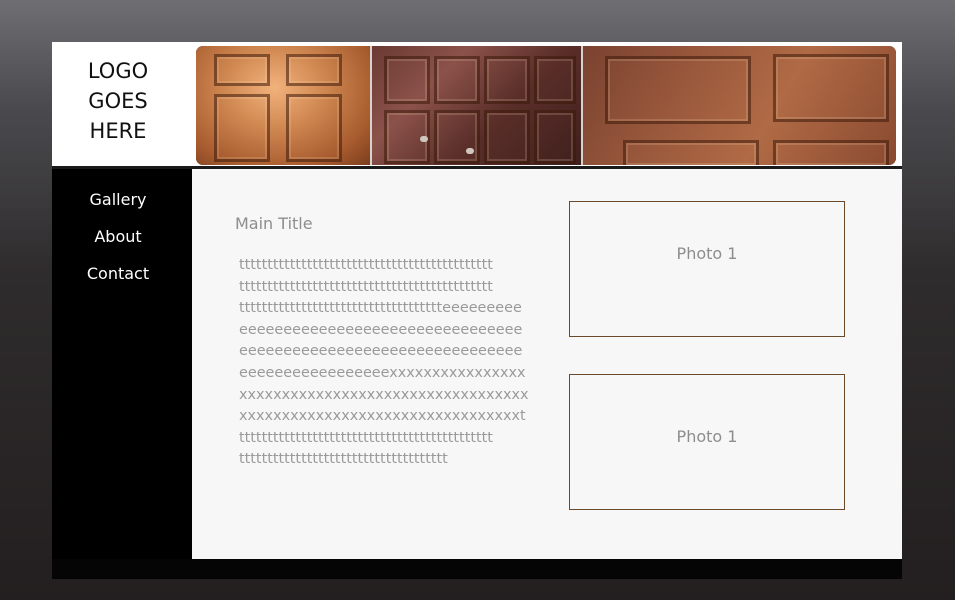 Image resolution: width=955 pixels, height=600 pixels. What do you see at coordinates (118, 200) in the screenshot?
I see `nav-item-gallery: Gallery` at bounding box center [118, 200].